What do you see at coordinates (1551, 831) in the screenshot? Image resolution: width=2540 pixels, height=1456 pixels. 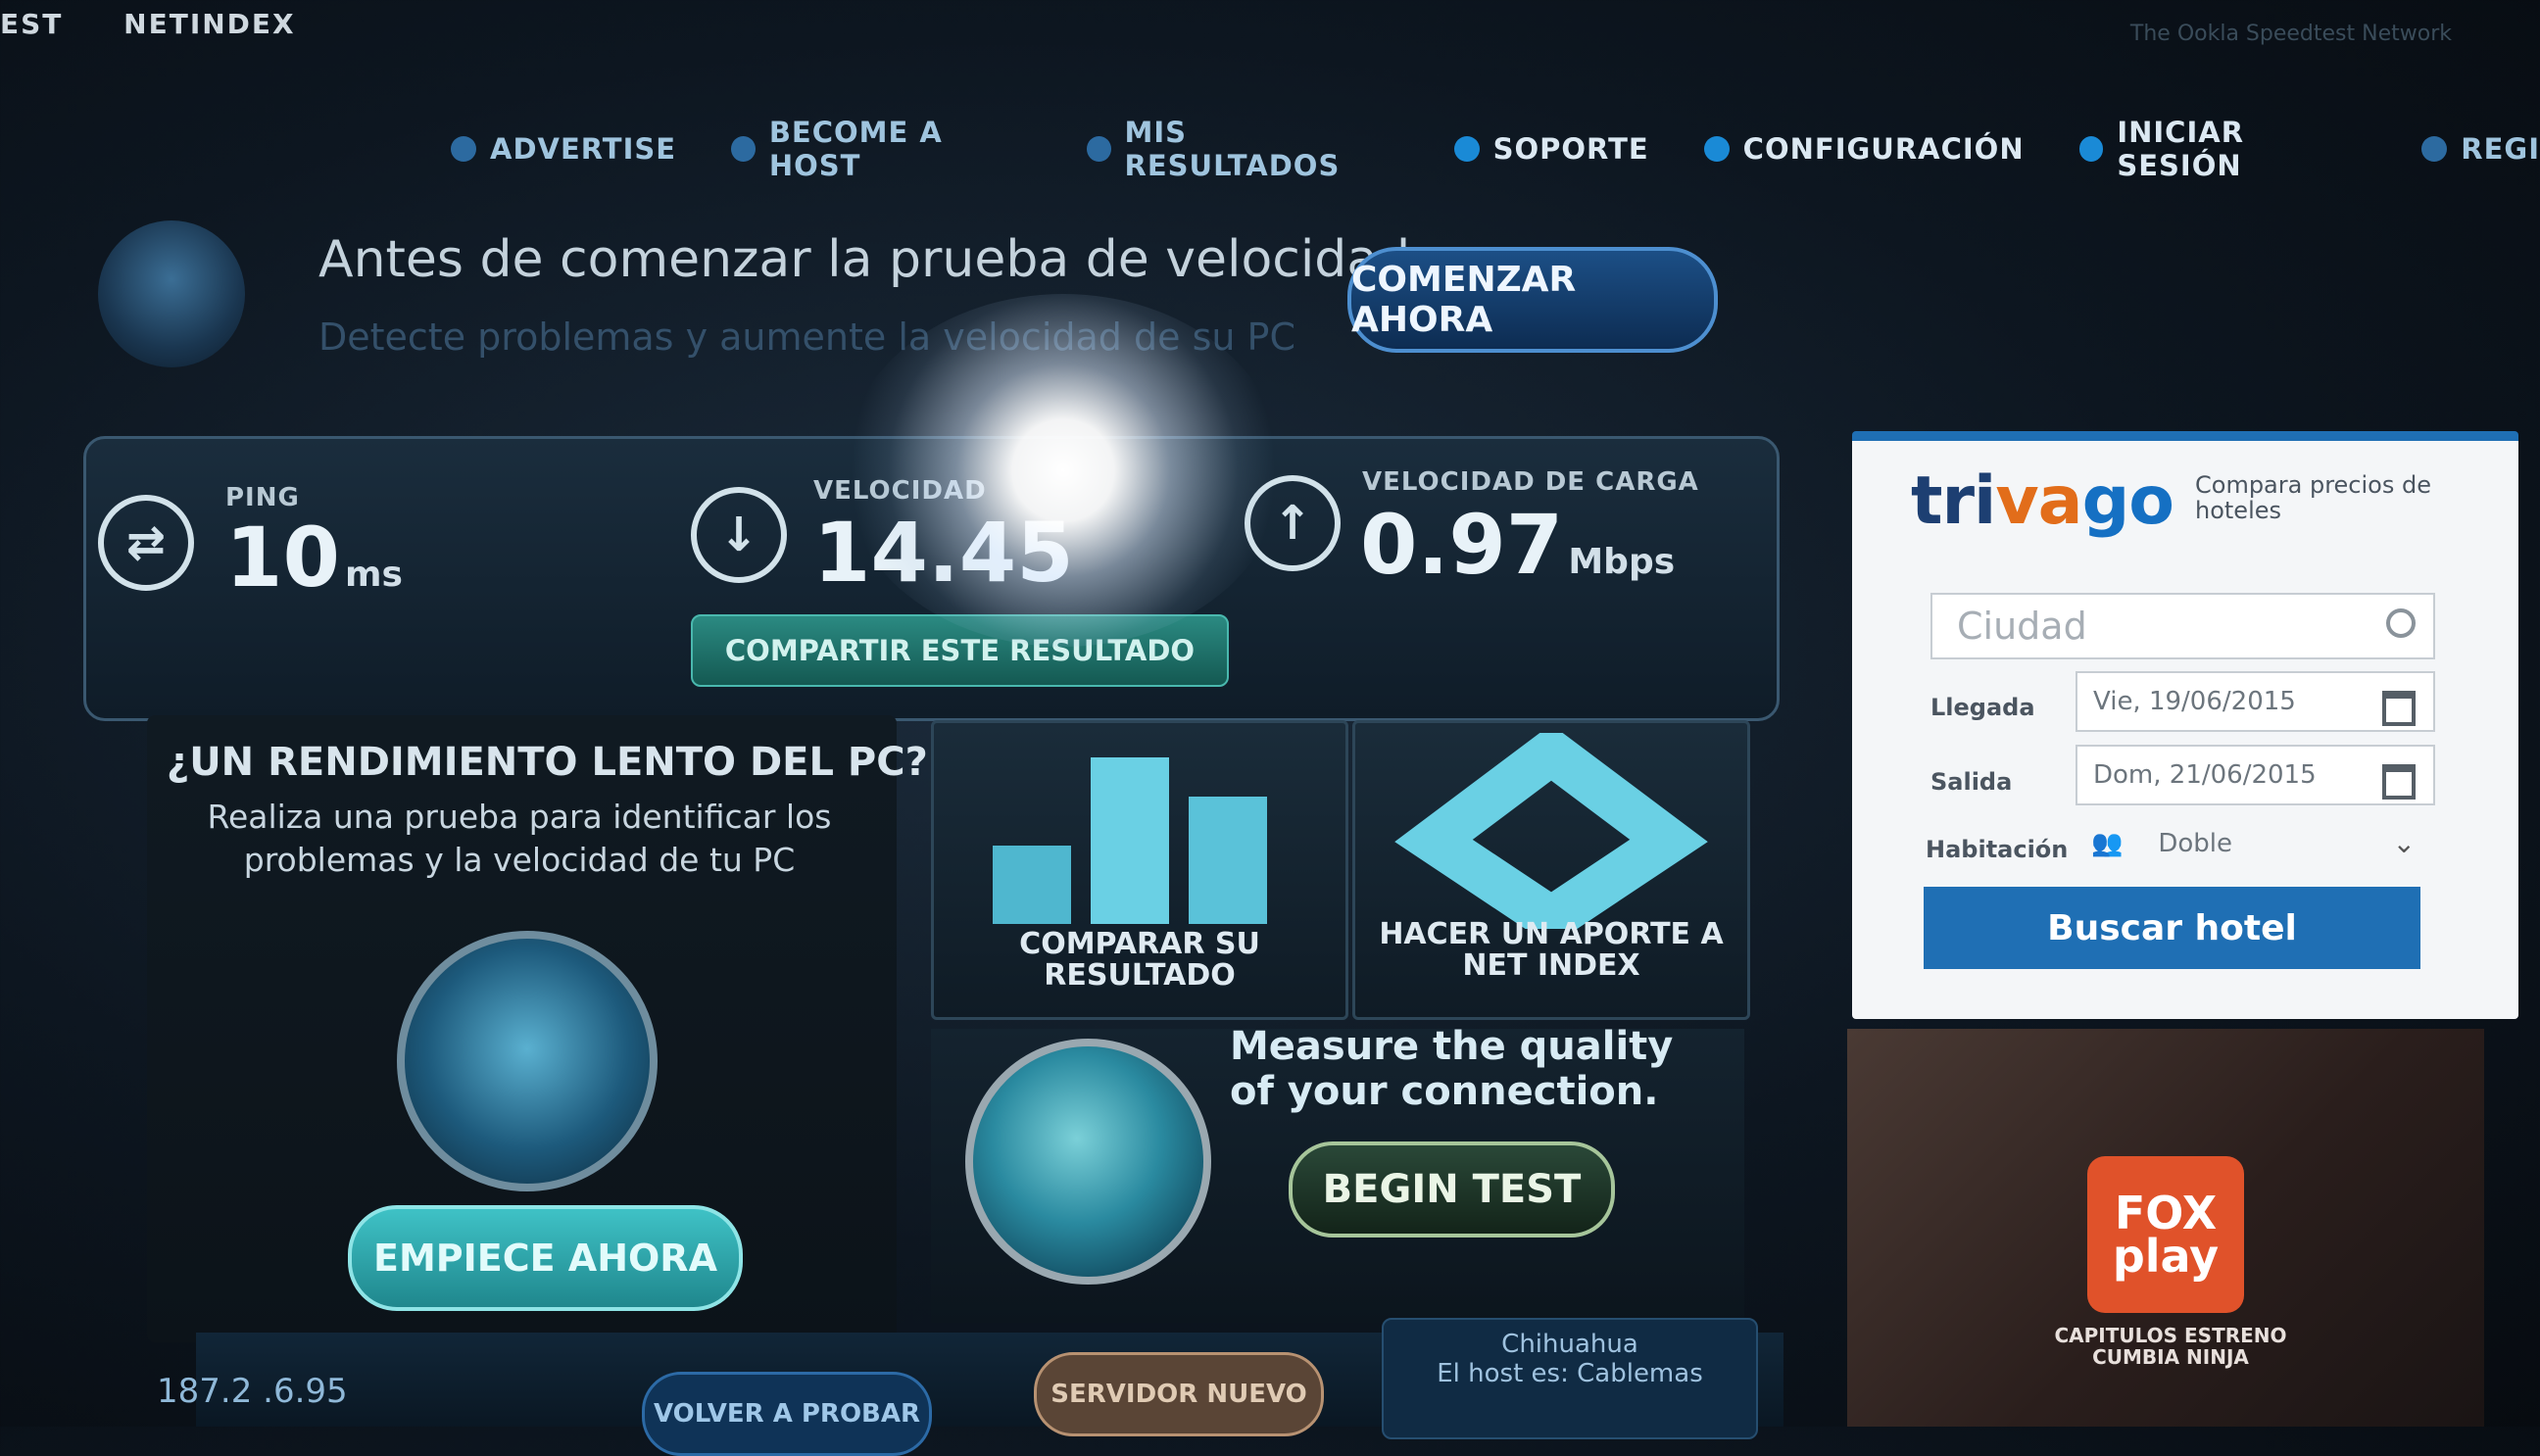 I see `netindex-logo-icon` at bounding box center [1551, 831].